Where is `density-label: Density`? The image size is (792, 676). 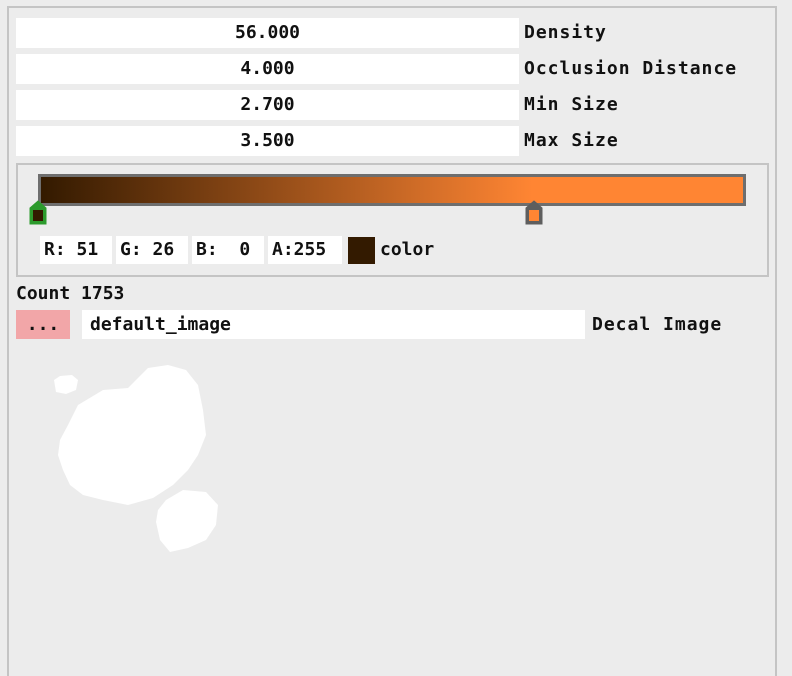
density-label: Density is located at coordinates (565, 32).